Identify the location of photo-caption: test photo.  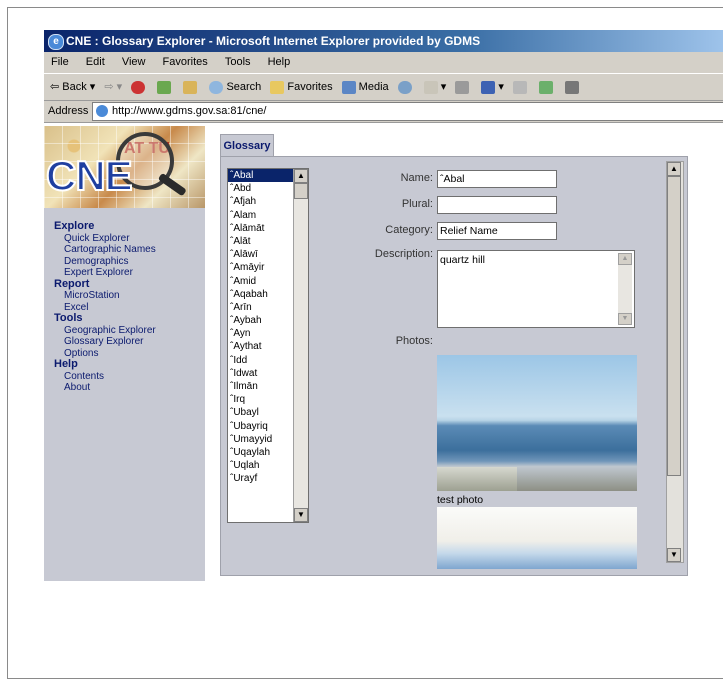
(460, 500).